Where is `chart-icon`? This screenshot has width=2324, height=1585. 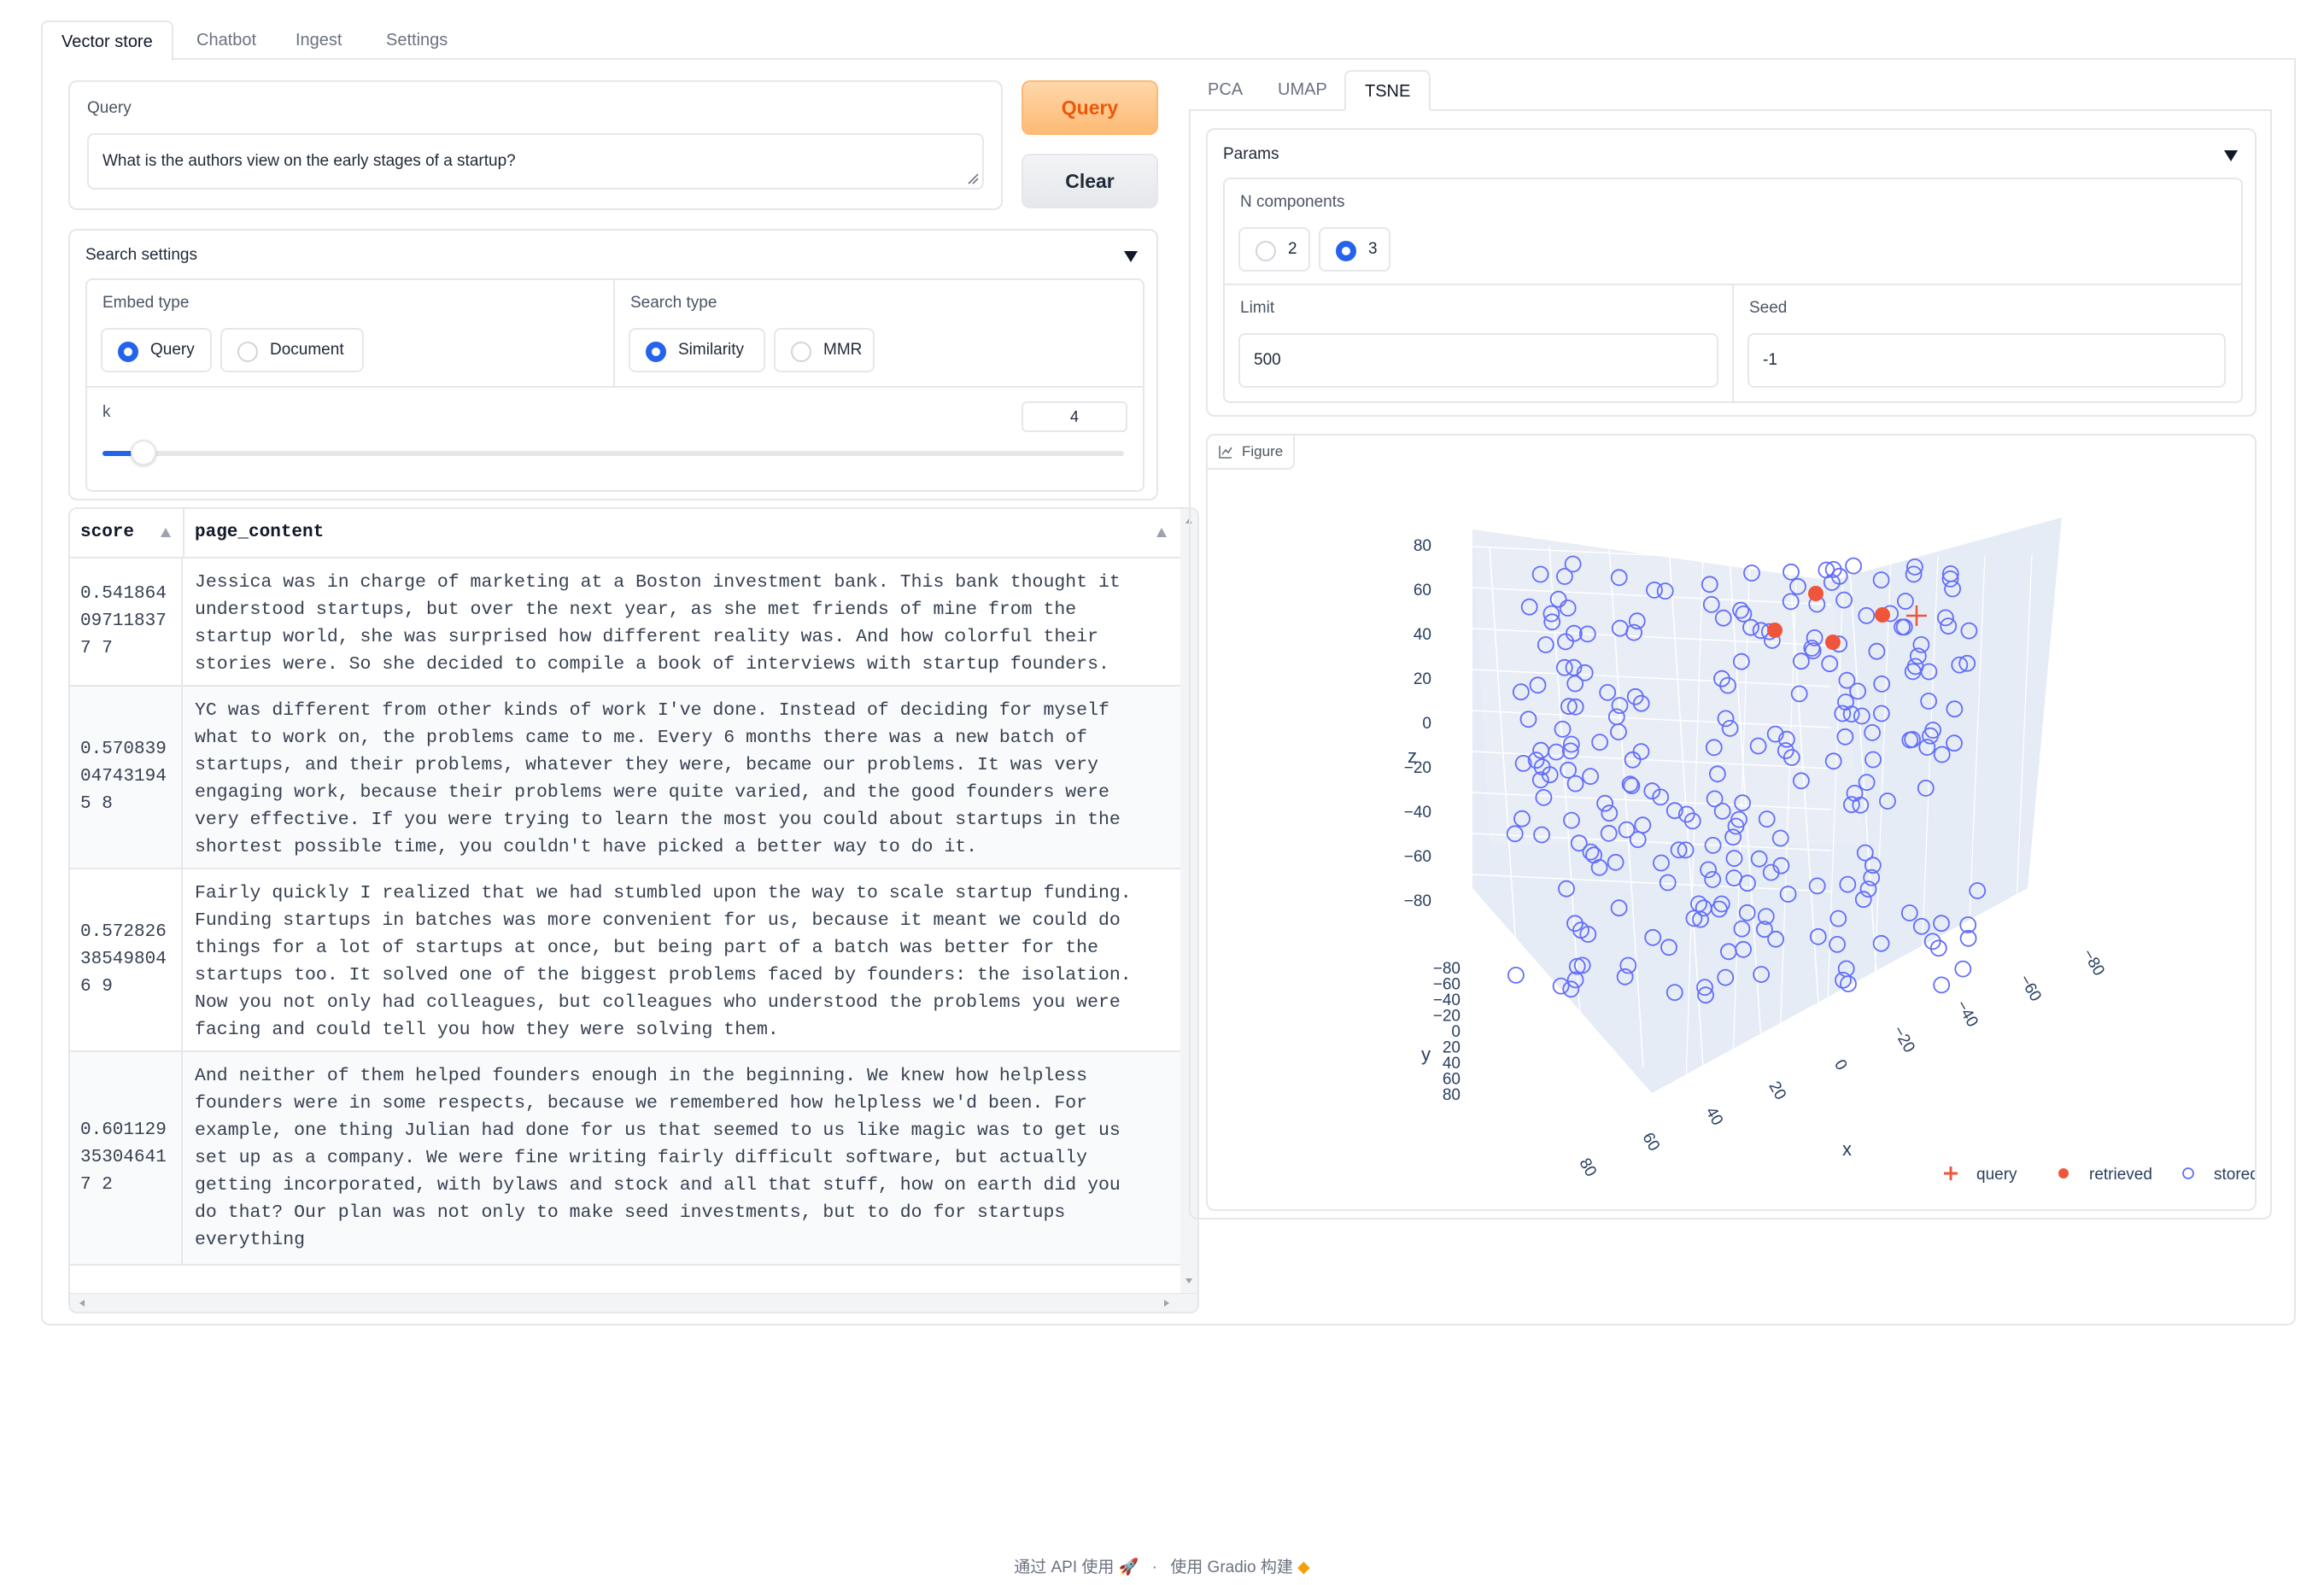
chart-icon is located at coordinates (1225, 453).